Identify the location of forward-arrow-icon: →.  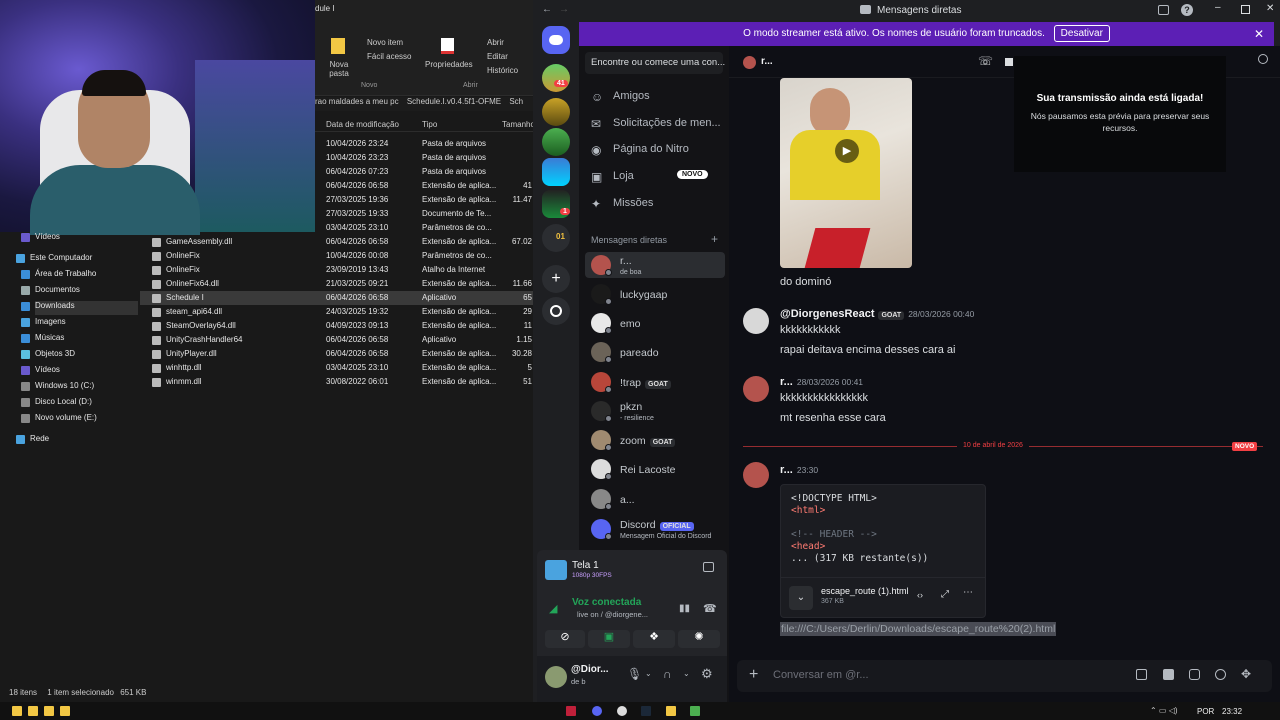
(564, 9).